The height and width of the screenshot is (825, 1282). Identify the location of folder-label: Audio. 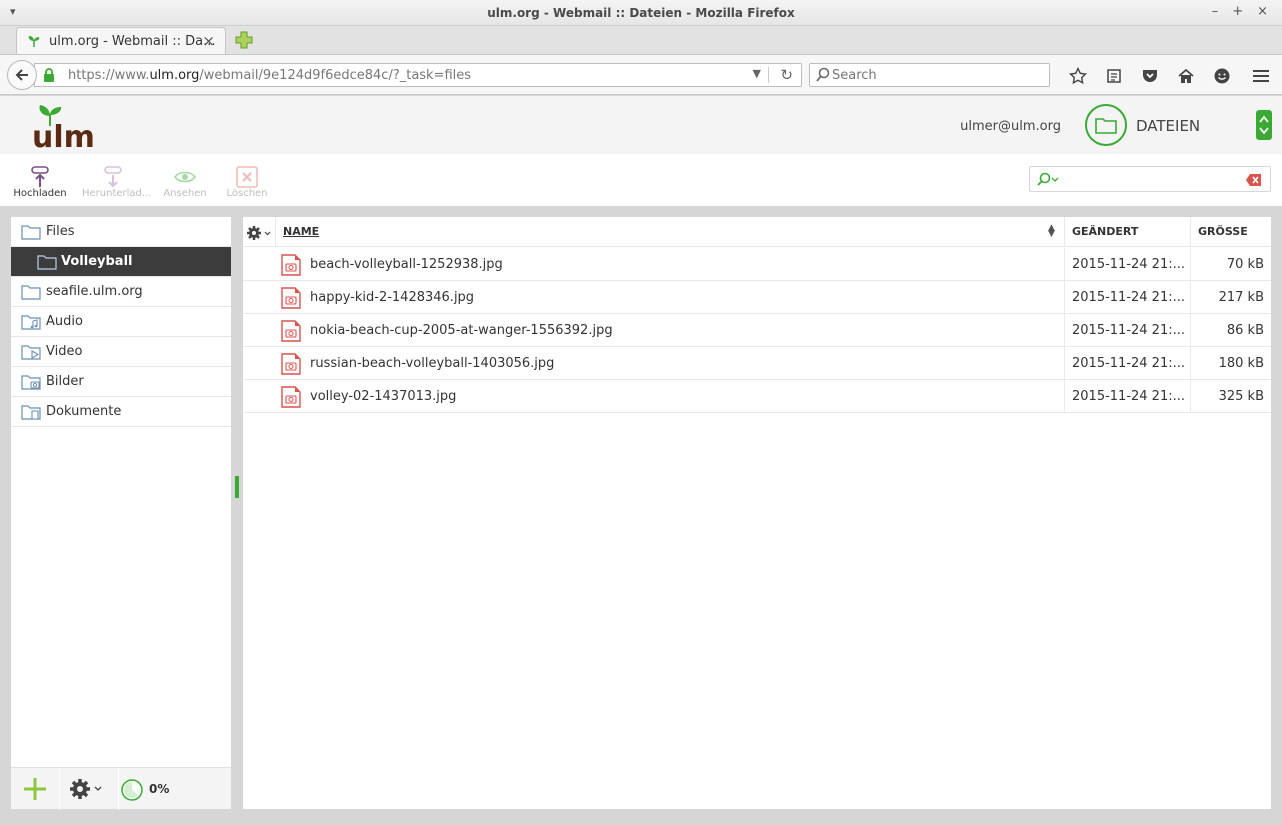
(64, 321).